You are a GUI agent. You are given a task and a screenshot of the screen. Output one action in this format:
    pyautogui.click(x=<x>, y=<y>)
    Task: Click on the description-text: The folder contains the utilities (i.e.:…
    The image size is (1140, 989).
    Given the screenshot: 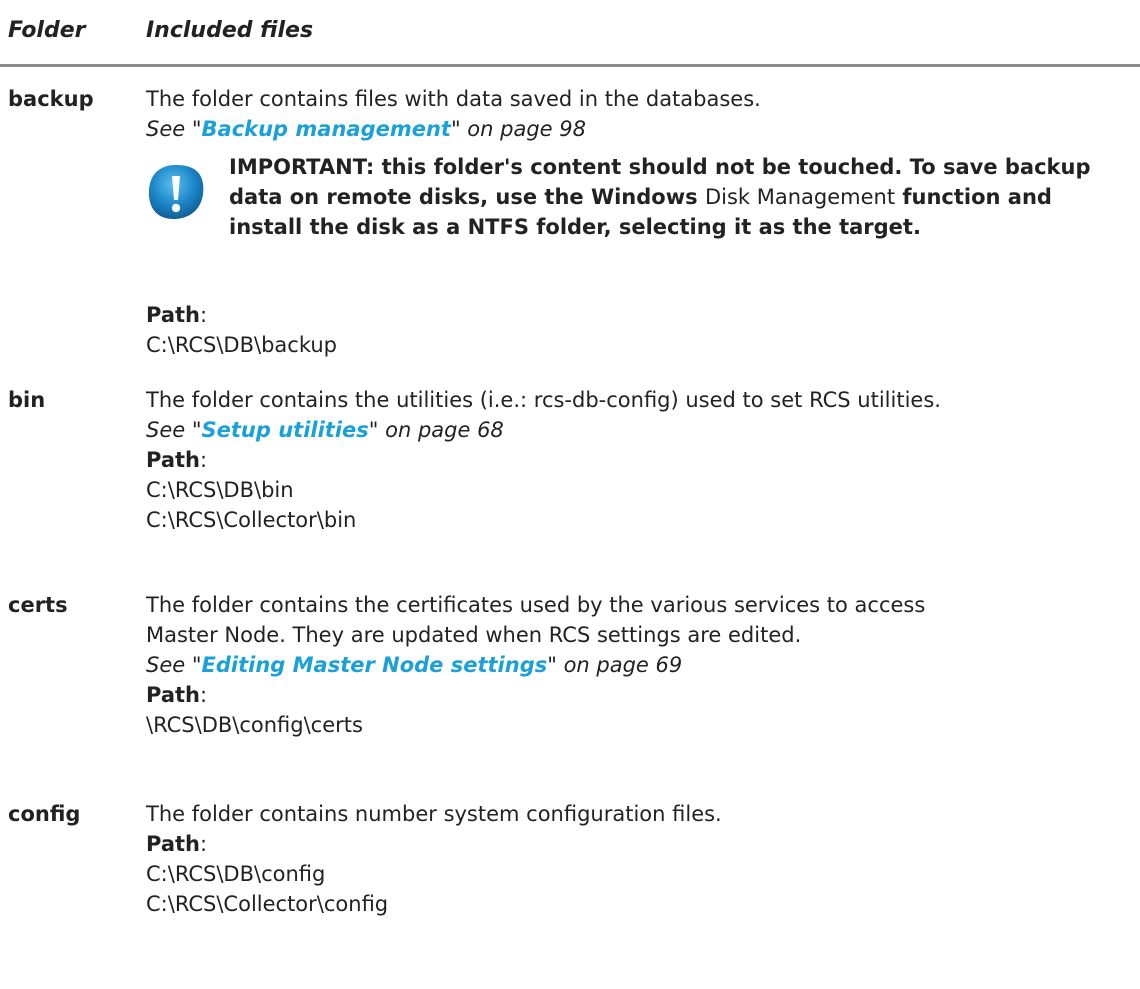 What is the action you would take?
    pyautogui.click(x=543, y=400)
    